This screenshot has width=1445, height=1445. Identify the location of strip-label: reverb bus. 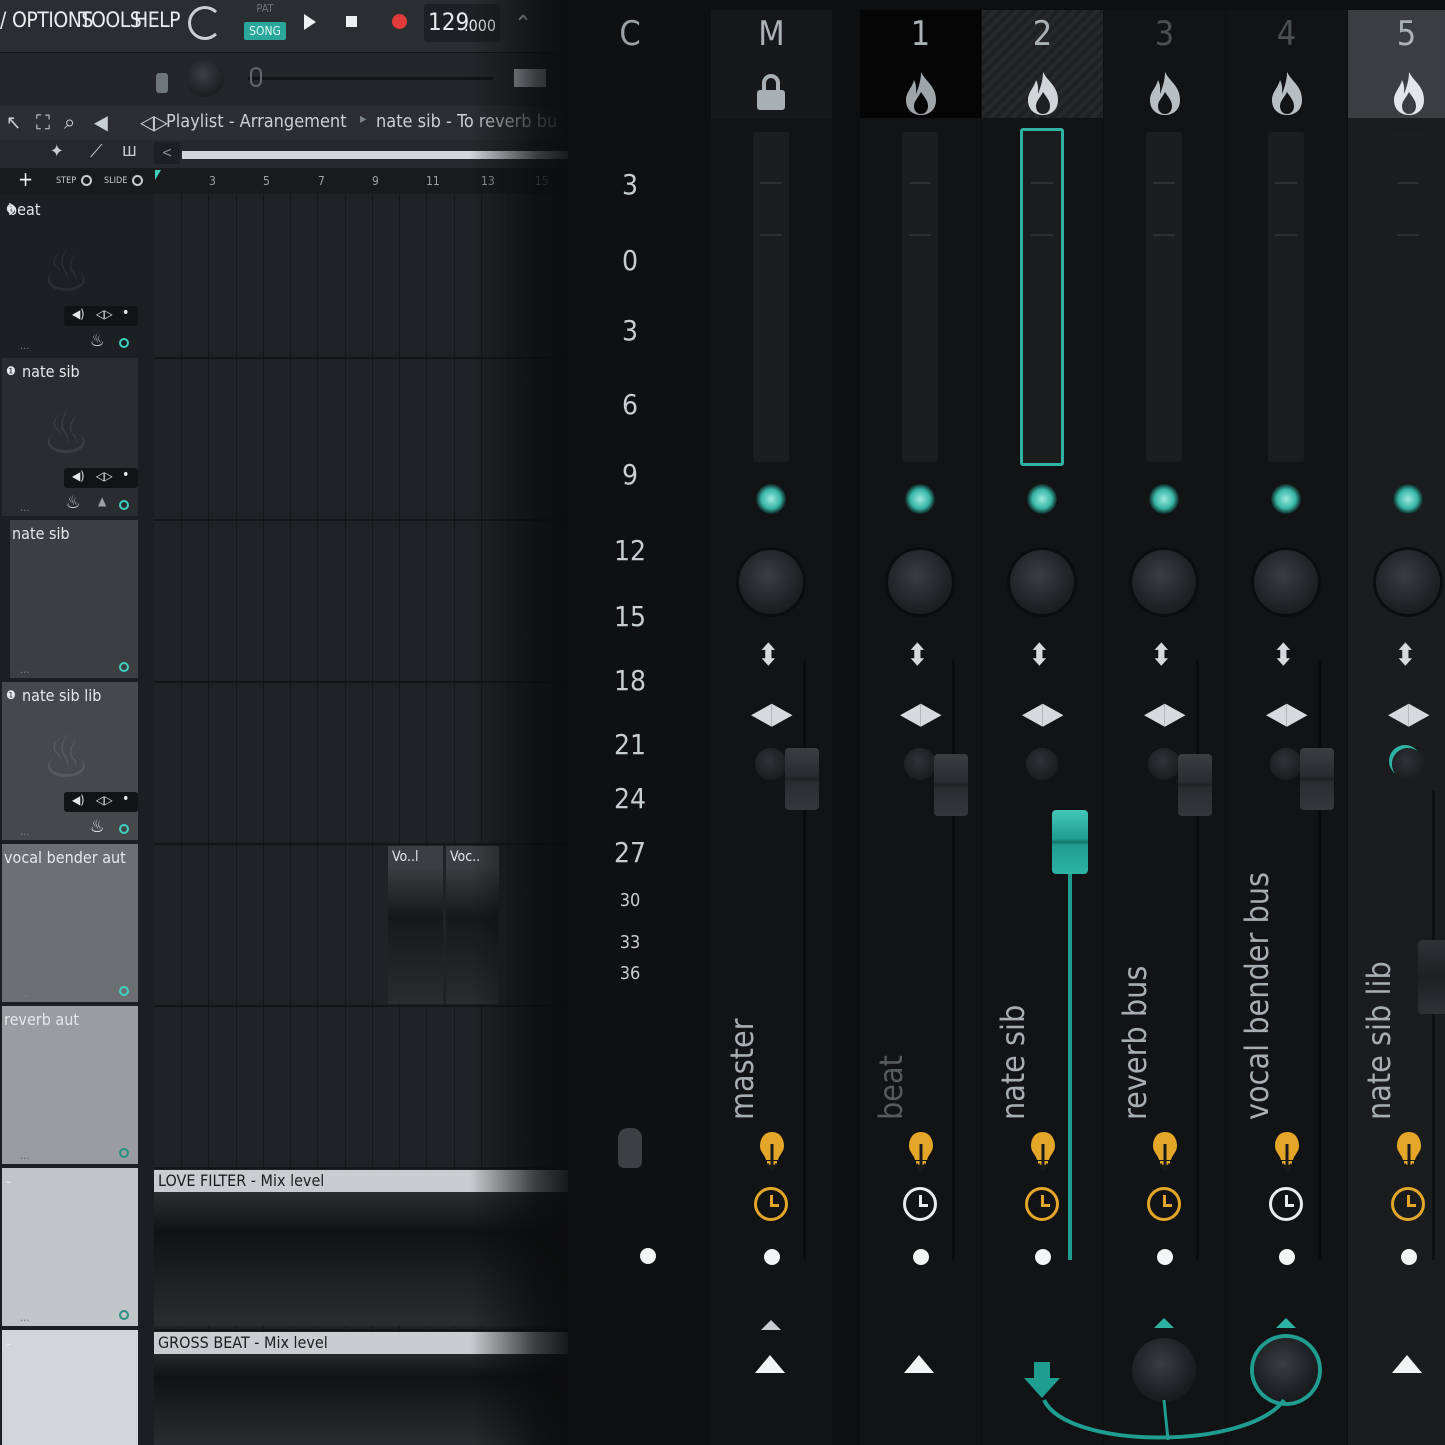
(1166, 870).